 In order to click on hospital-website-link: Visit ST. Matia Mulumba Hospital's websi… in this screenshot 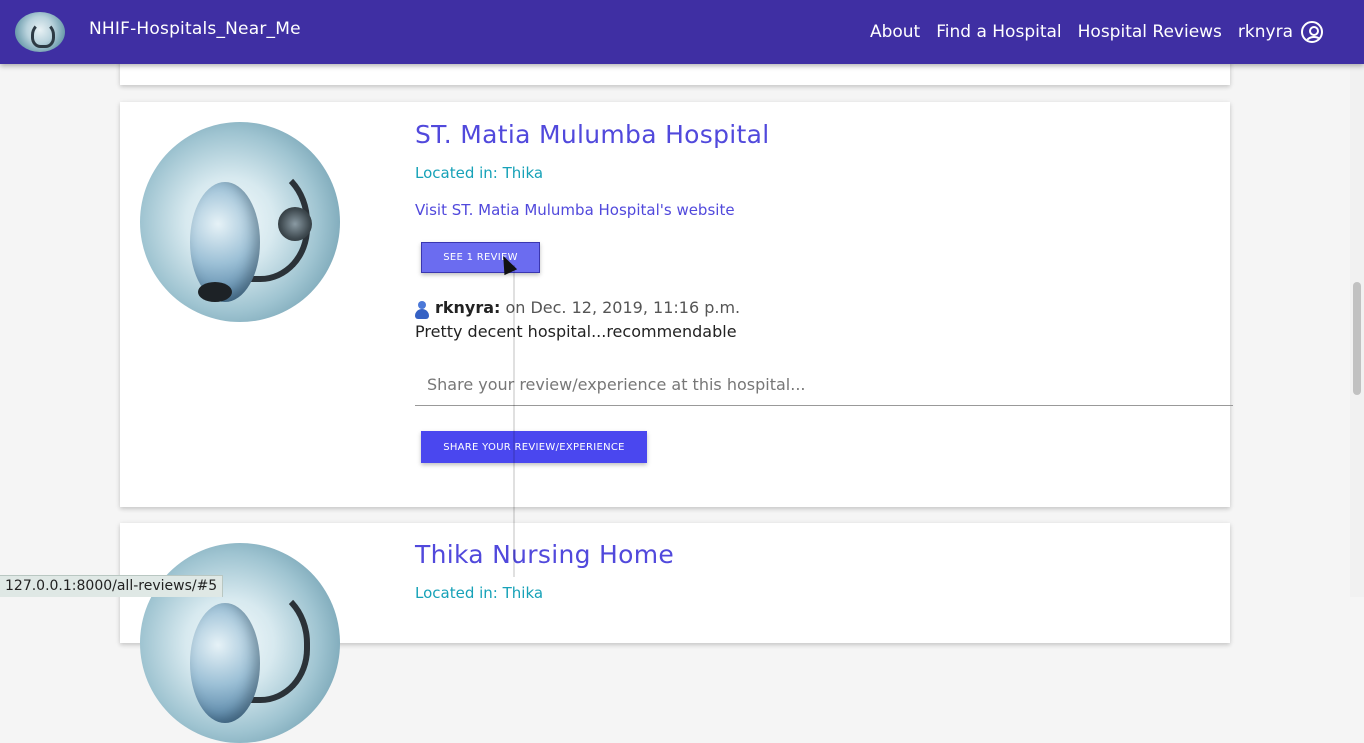, I will do `click(575, 210)`.